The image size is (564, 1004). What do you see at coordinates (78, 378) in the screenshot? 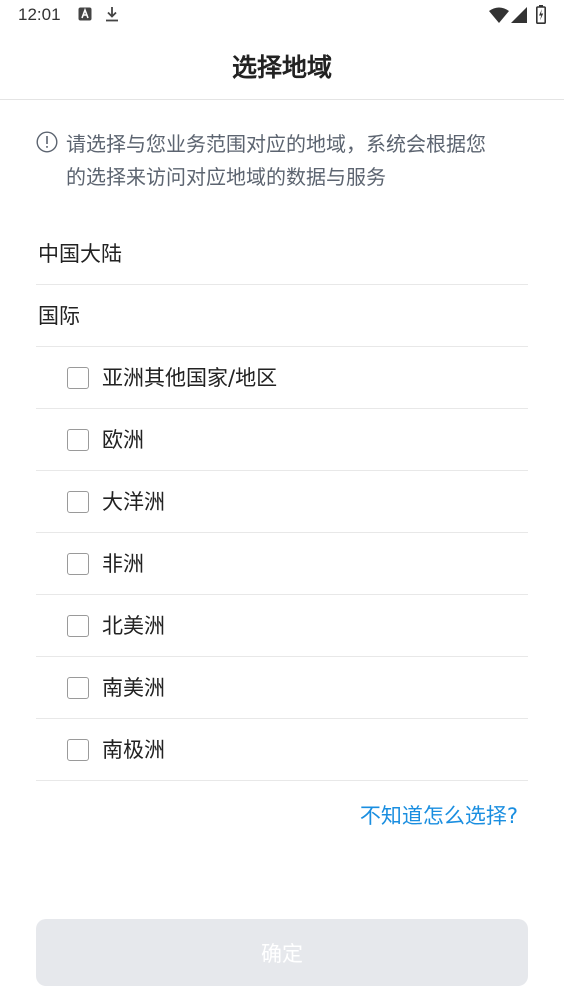
I see `region-asia-other-checkbox` at bounding box center [78, 378].